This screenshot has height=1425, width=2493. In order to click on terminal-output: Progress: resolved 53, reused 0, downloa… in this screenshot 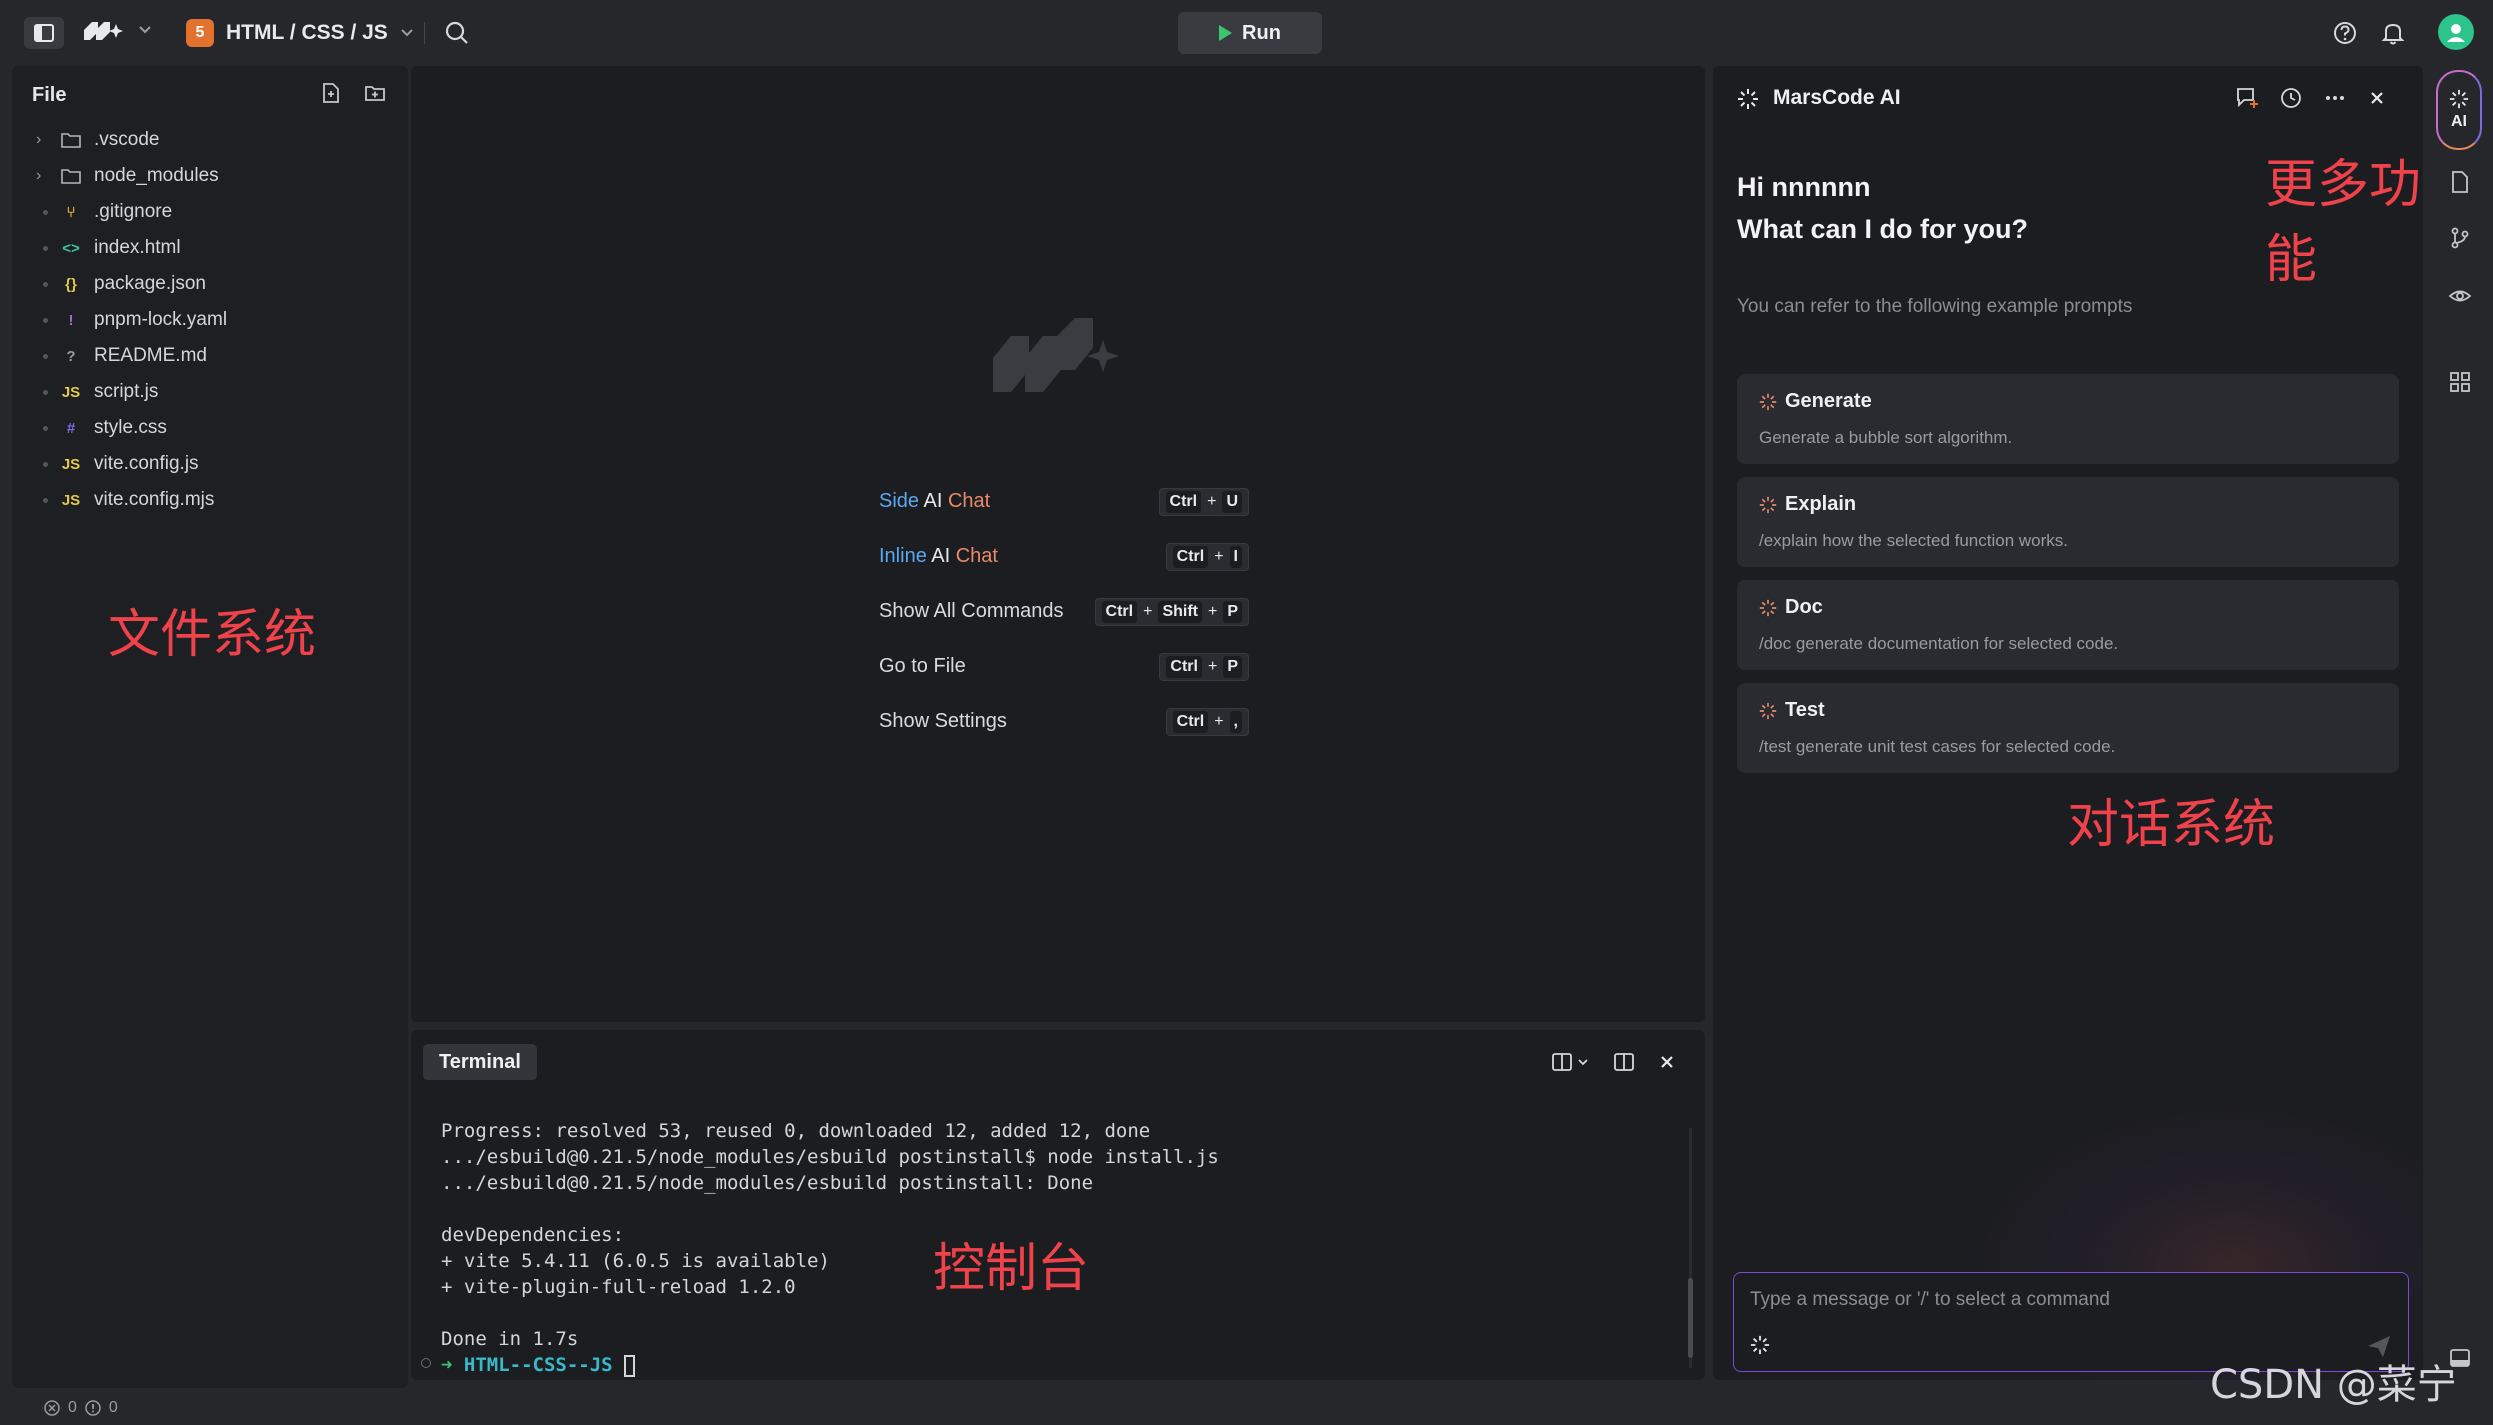, I will do `click(830, 1248)`.